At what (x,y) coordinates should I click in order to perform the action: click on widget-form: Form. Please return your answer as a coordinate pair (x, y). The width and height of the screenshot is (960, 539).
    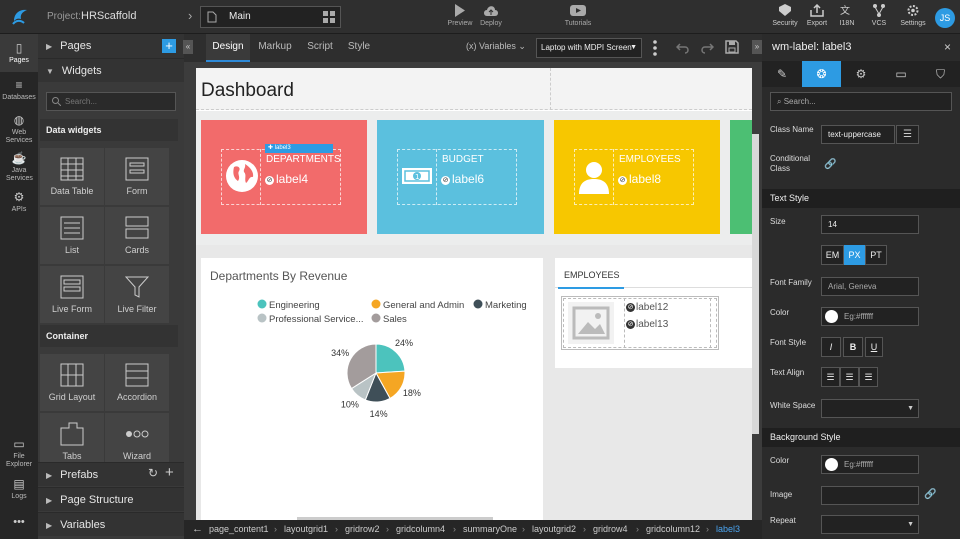
    Looking at the image, I should click on (137, 176).